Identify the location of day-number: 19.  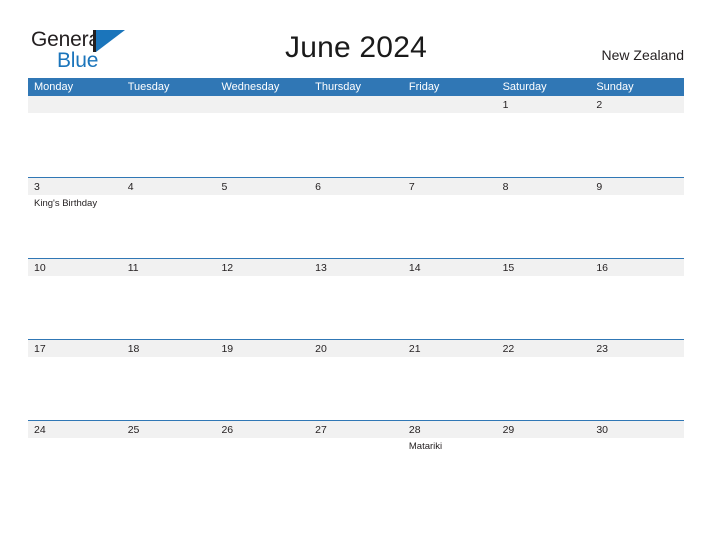
(227, 349).